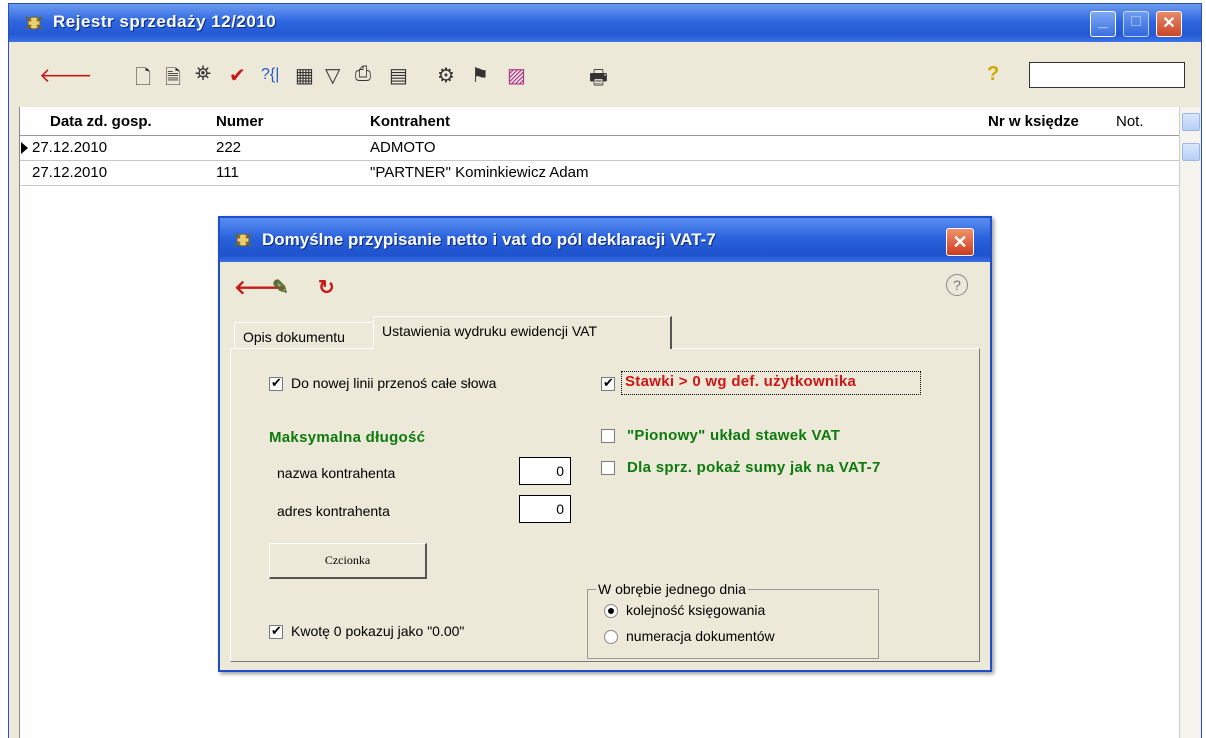 The height and width of the screenshot is (738, 1206). What do you see at coordinates (240, 121) in the screenshot?
I see `column-header-number: Numer` at bounding box center [240, 121].